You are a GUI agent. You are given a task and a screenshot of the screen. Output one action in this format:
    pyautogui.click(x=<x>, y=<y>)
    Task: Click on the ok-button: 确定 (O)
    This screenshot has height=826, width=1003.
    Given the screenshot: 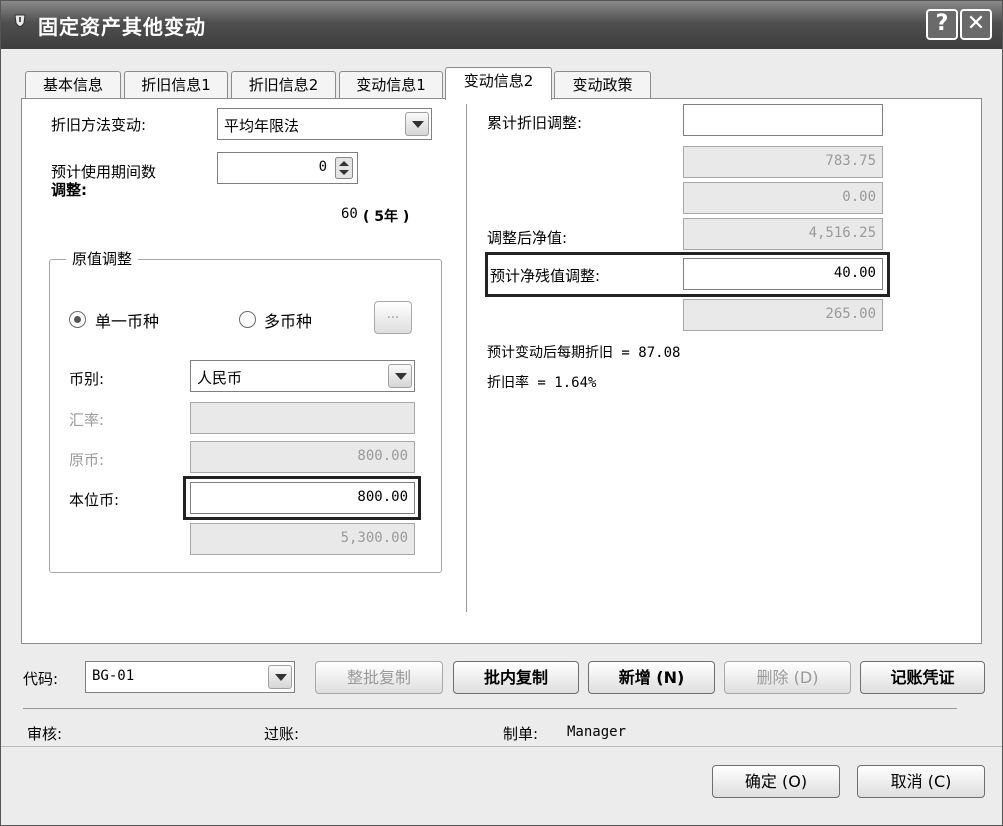 What is the action you would take?
    pyautogui.click(x=776, y=781)
    